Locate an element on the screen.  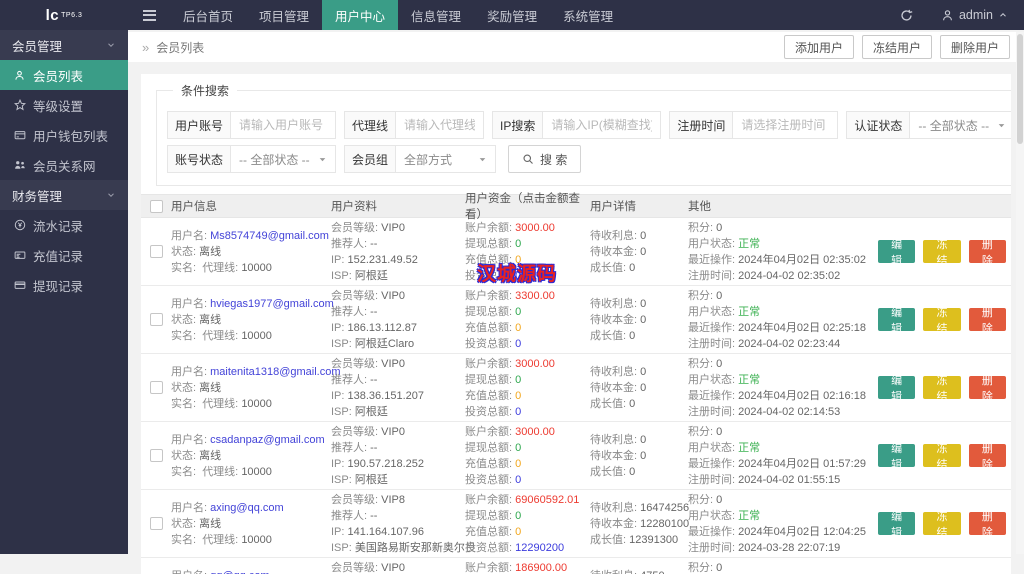
agent-field-group: 代理线 is located at coordinates (414, 125).